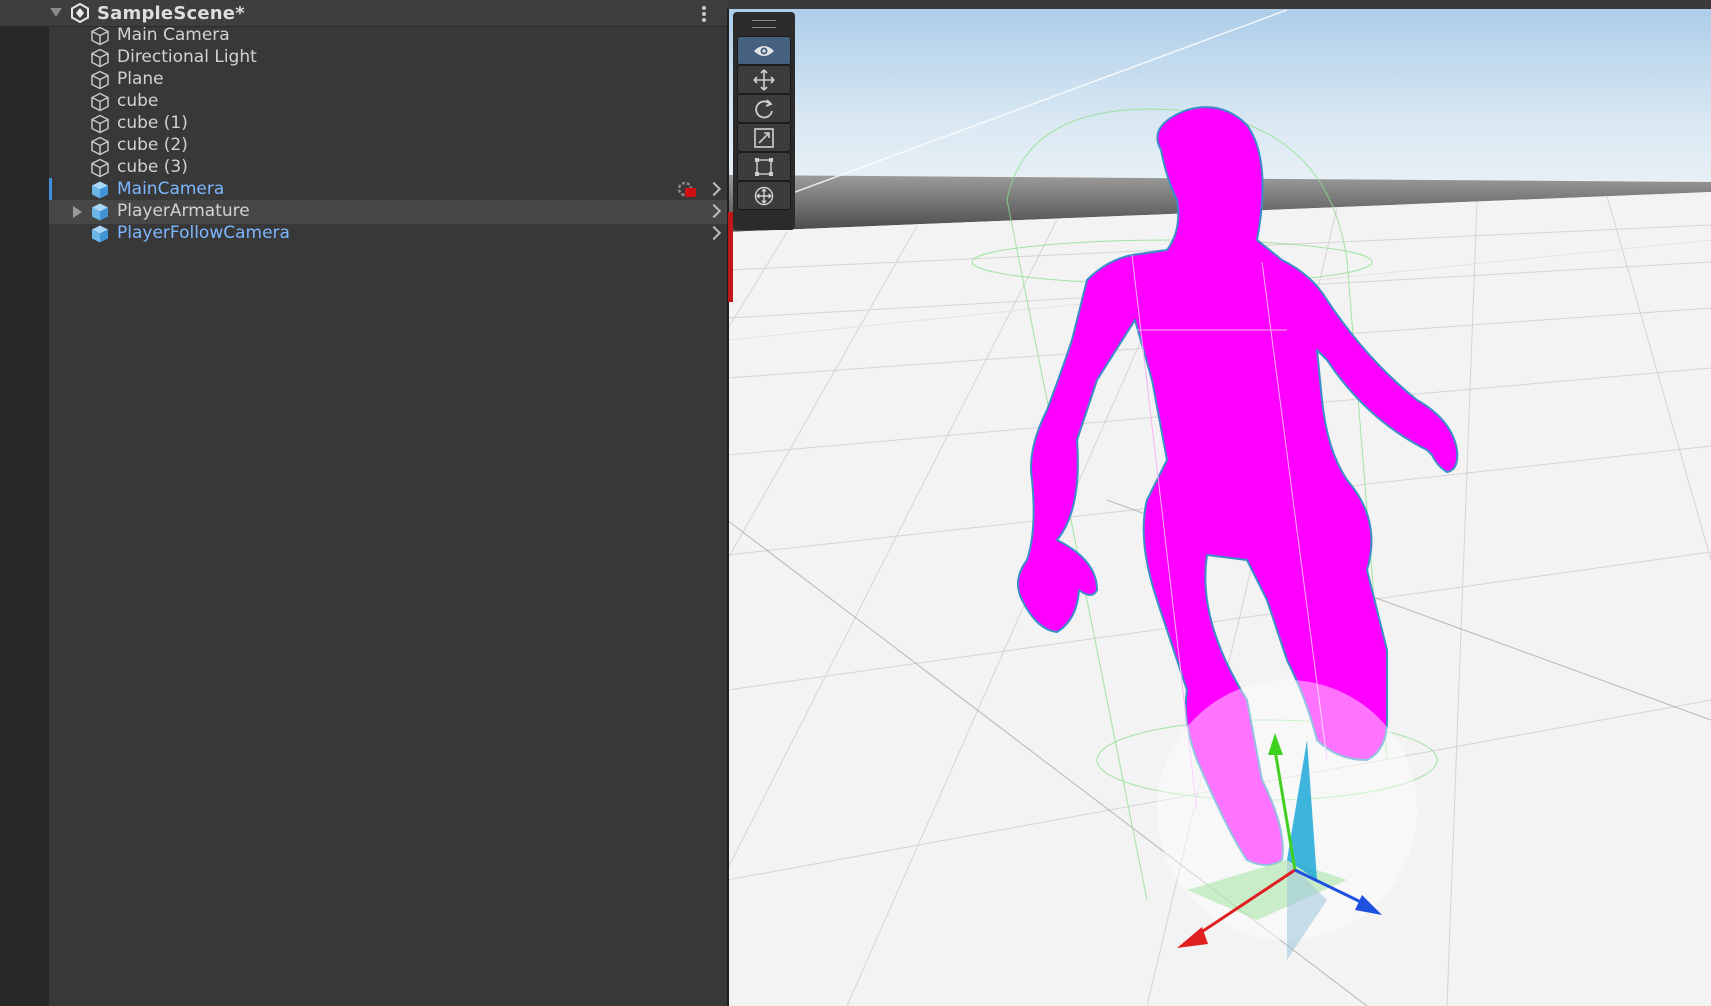 The height and width of the screenshot is (1006, 1711). I want to click on move-tool-icon, so click(764, 79).